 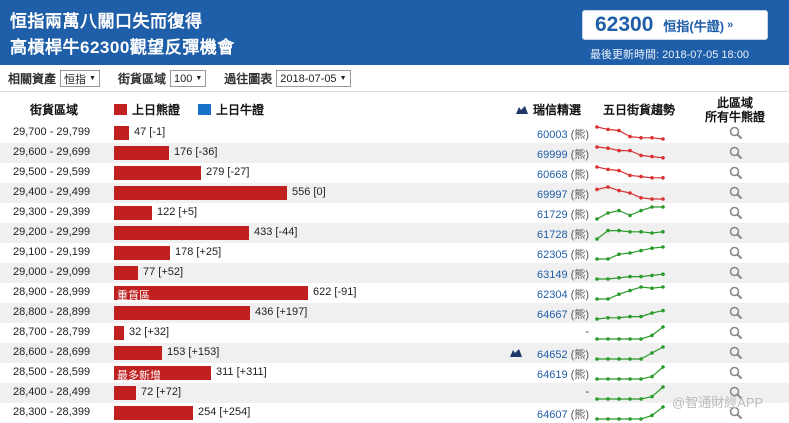 What do you see at coordinates (552, 375) in the screenshot?
I see `warrant-code: 64619` at bounding box center [552, 375].